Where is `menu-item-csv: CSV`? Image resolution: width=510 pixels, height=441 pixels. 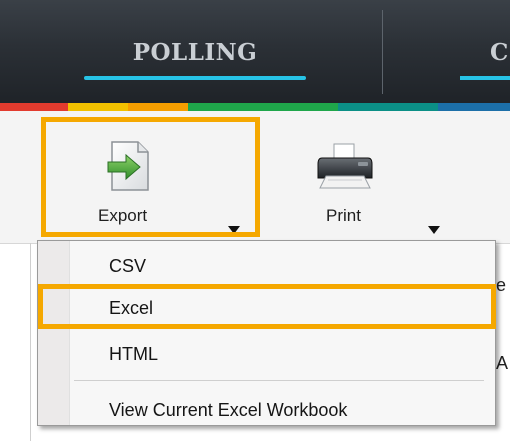 menu-item-csv: CSV is located at coordinates (267, 267).